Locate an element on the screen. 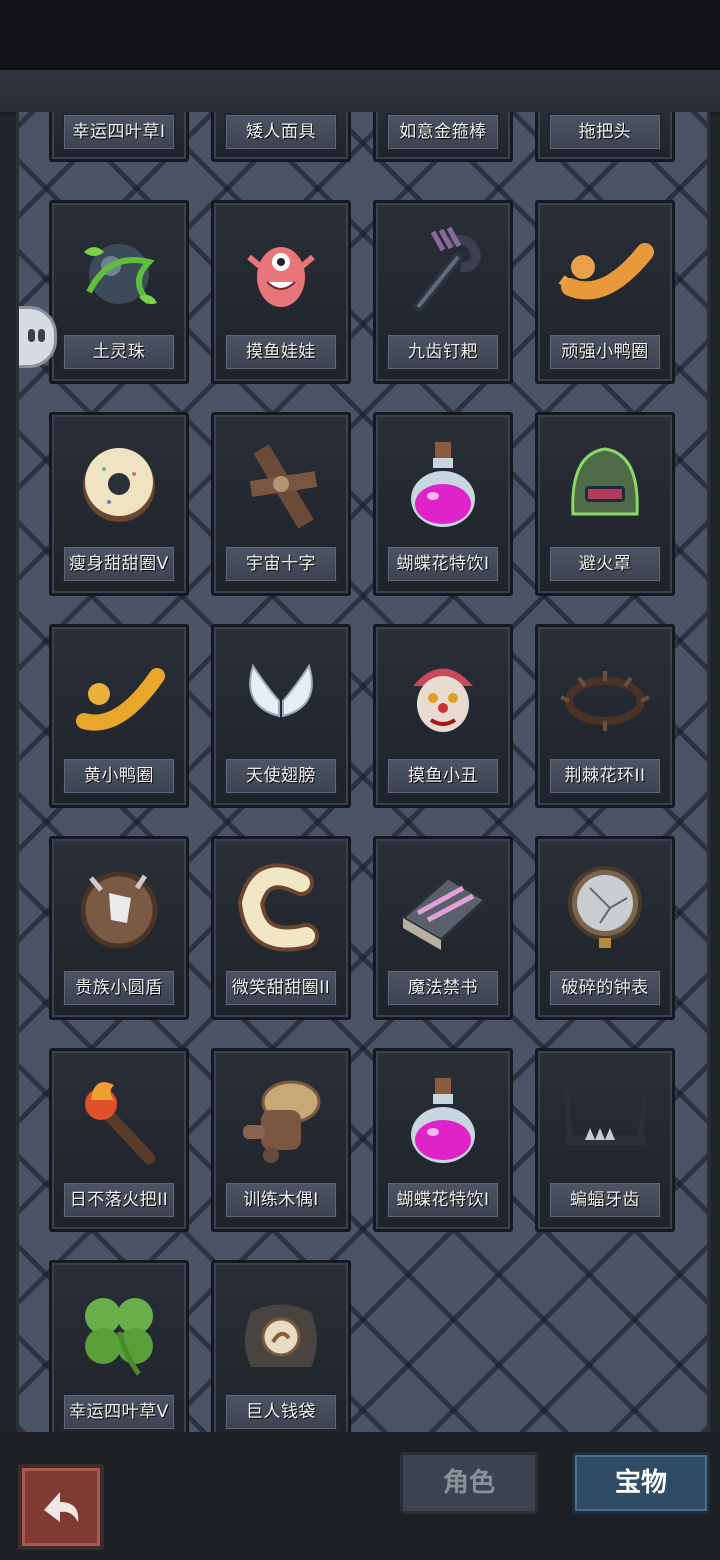 This screenshot has width=720, height=1560. treasure-name: 幸运四叶草I is located at coordinates (119, 132).